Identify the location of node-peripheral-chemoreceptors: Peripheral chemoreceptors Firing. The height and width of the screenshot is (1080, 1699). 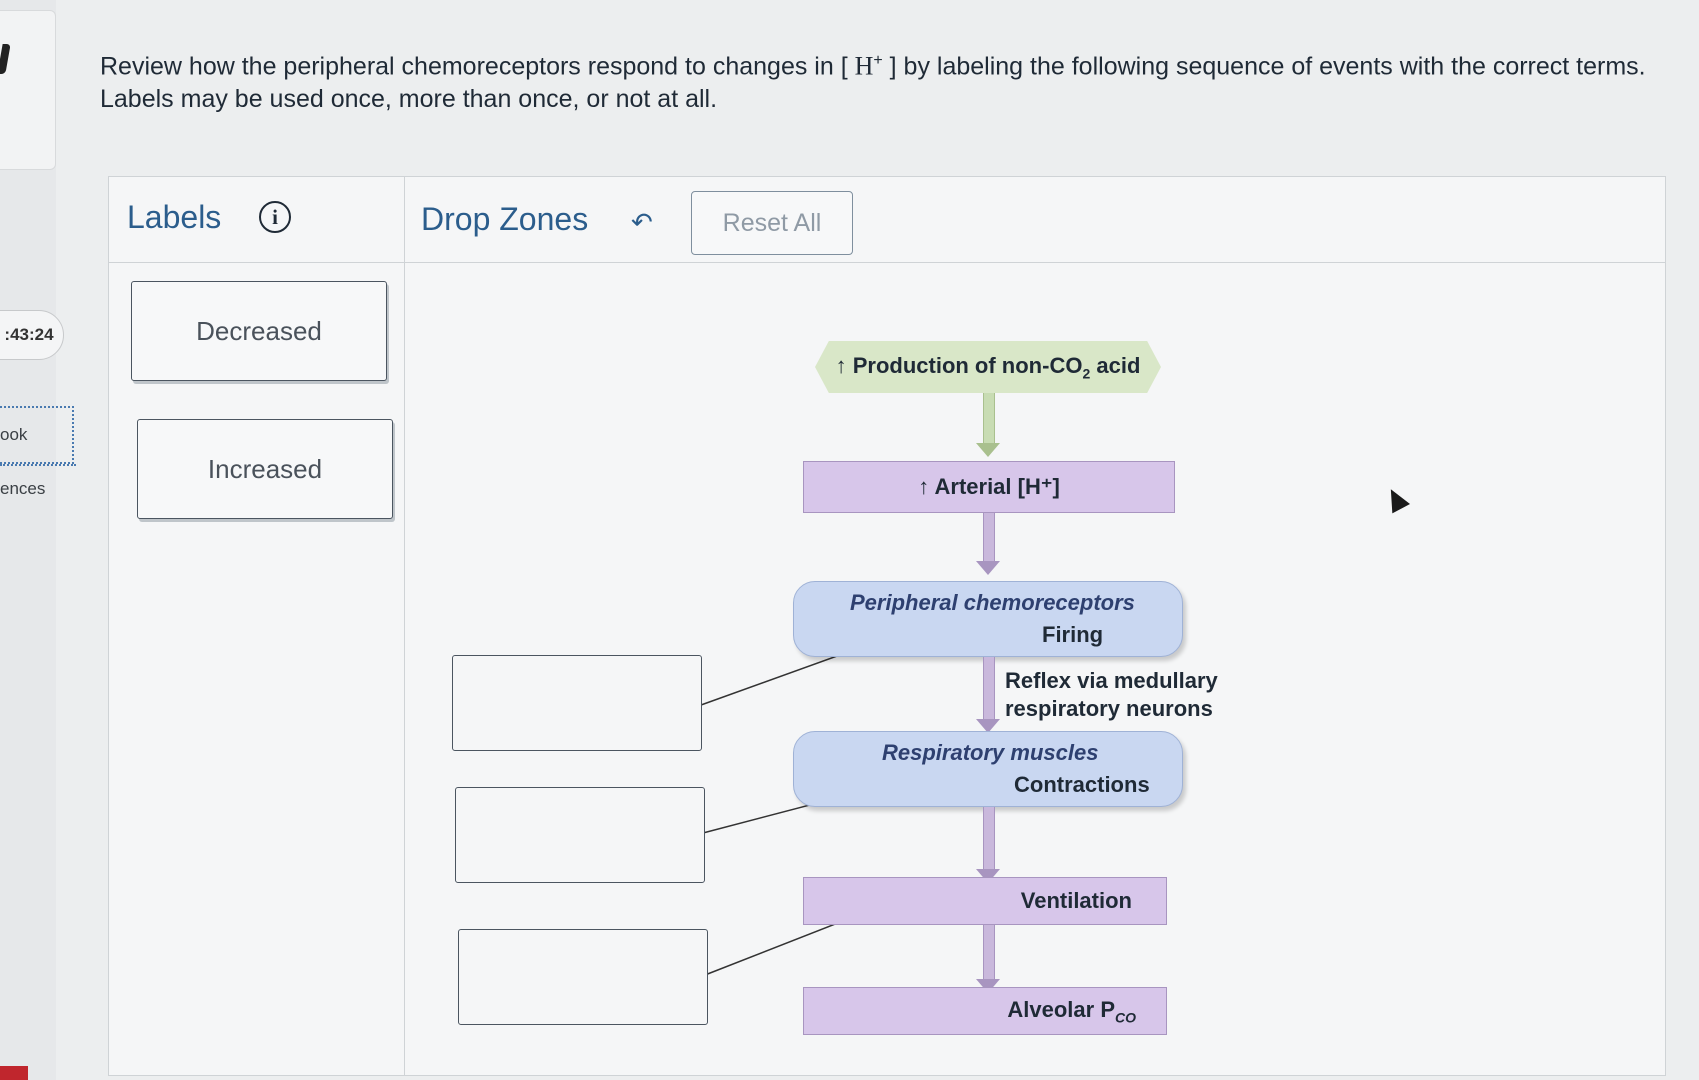
(988, 619).